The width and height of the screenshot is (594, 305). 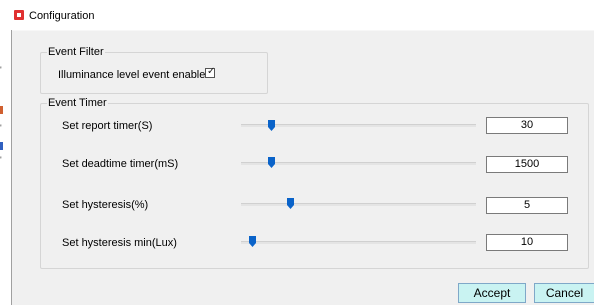 I want to click on window-title: Configuration, so click(x=62, y=16).